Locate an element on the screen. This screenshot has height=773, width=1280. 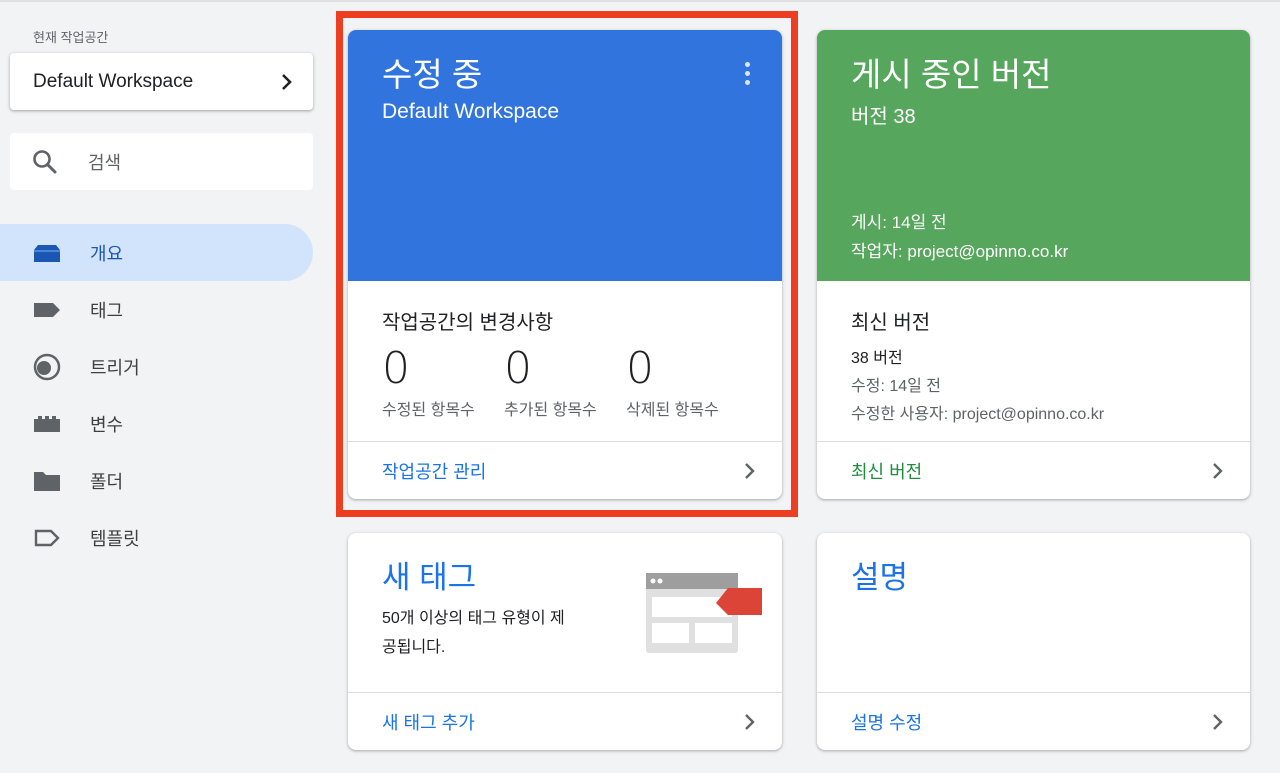
added-count: 0 추가된 항목수 is located at coordinates (550, 382).